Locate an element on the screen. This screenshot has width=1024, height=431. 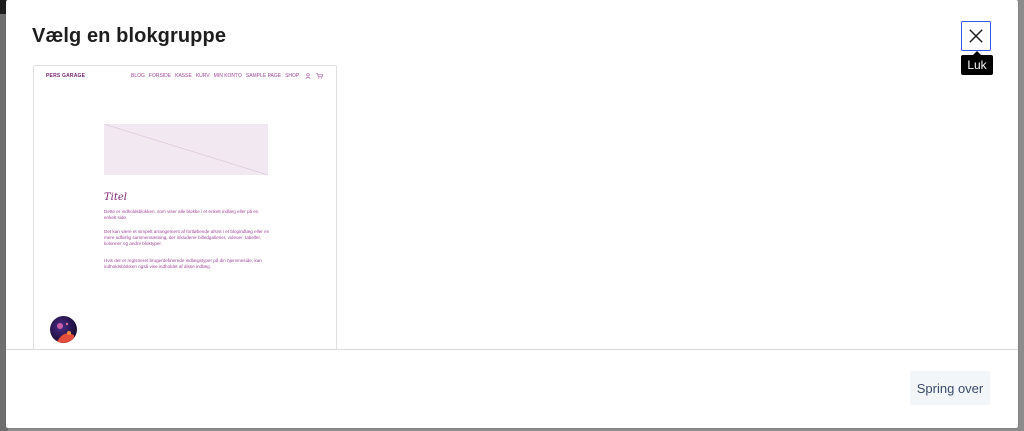
preview-nav-item: KURV is located at coordinates (202, 76).